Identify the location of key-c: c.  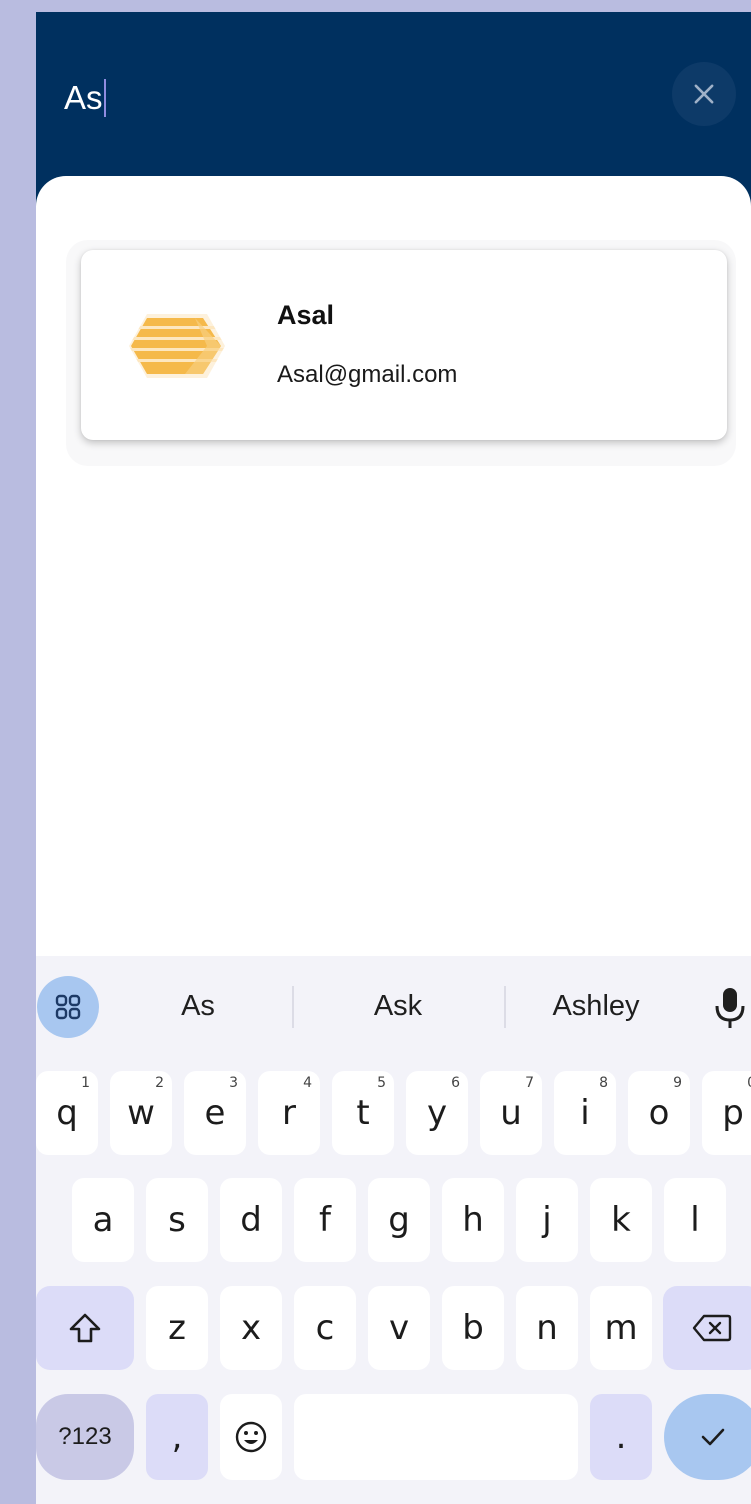
(325, 1328).